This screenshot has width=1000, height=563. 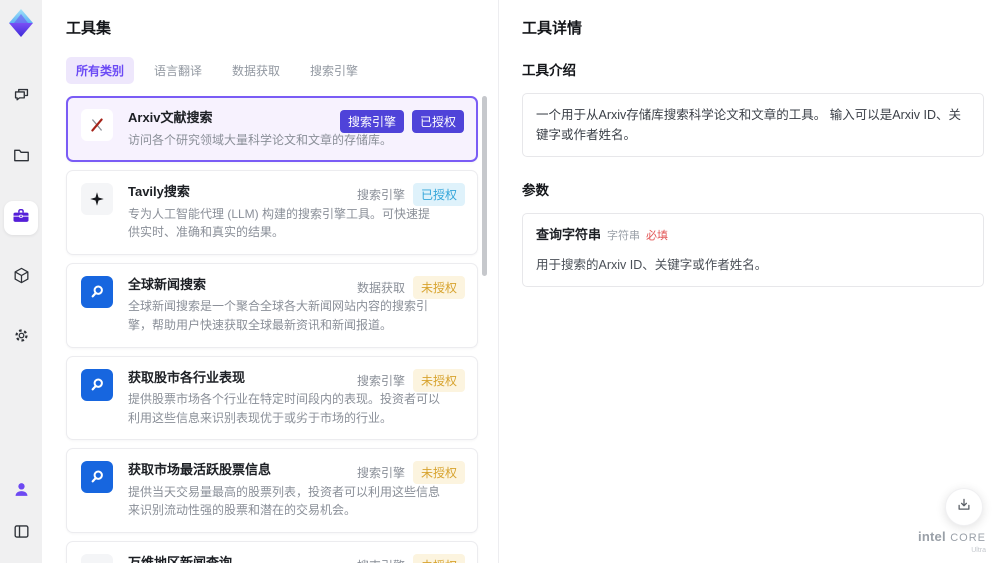 I want to click on folder-icon, so click(x=21, y=158).